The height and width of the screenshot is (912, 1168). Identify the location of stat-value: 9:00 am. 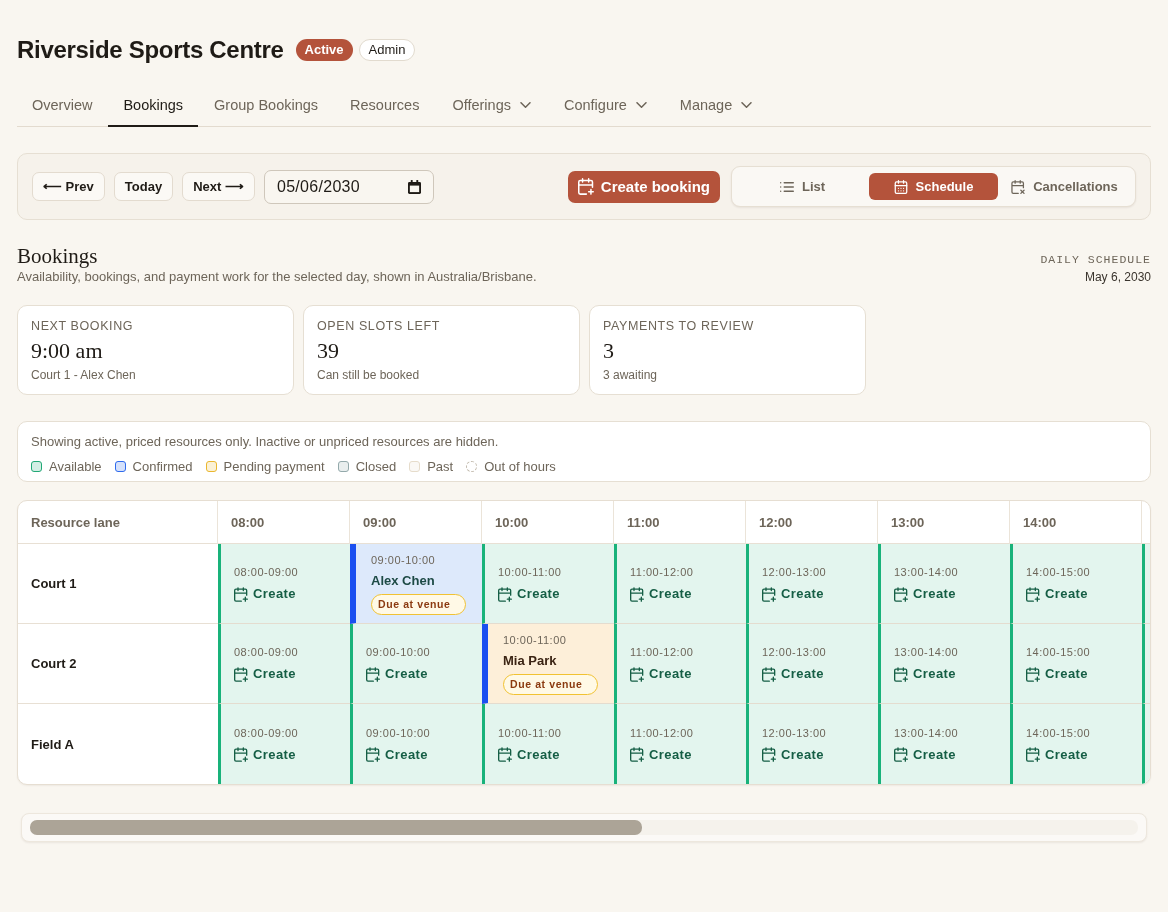
(67, 351).